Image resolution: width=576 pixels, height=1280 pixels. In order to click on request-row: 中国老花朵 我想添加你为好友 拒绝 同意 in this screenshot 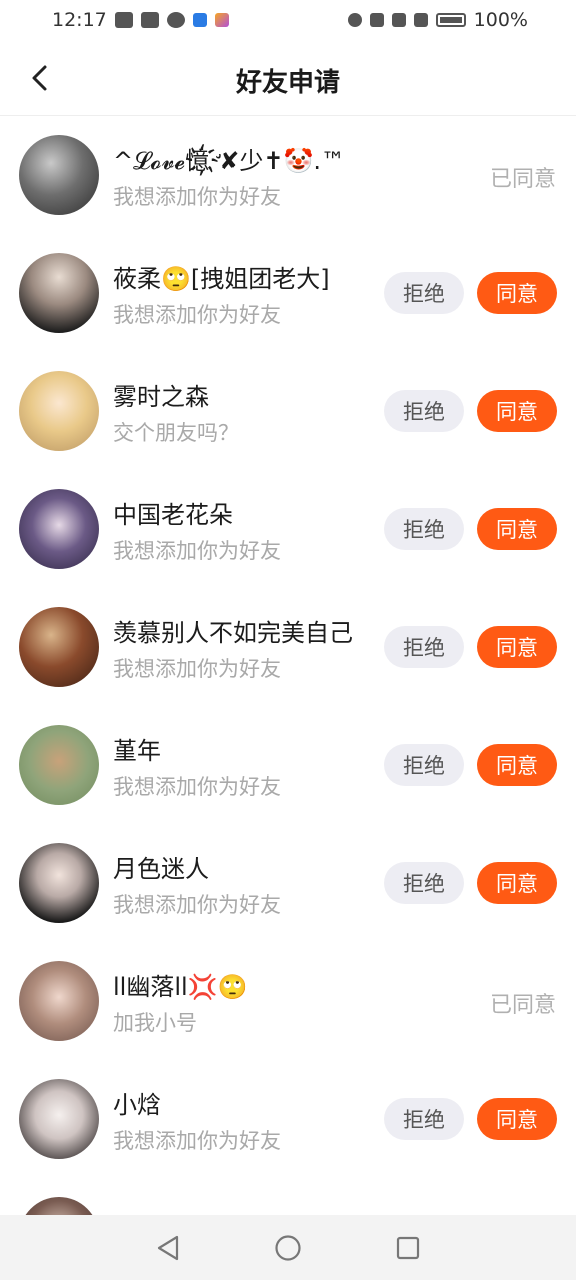, I will do `click(288, 530)`.